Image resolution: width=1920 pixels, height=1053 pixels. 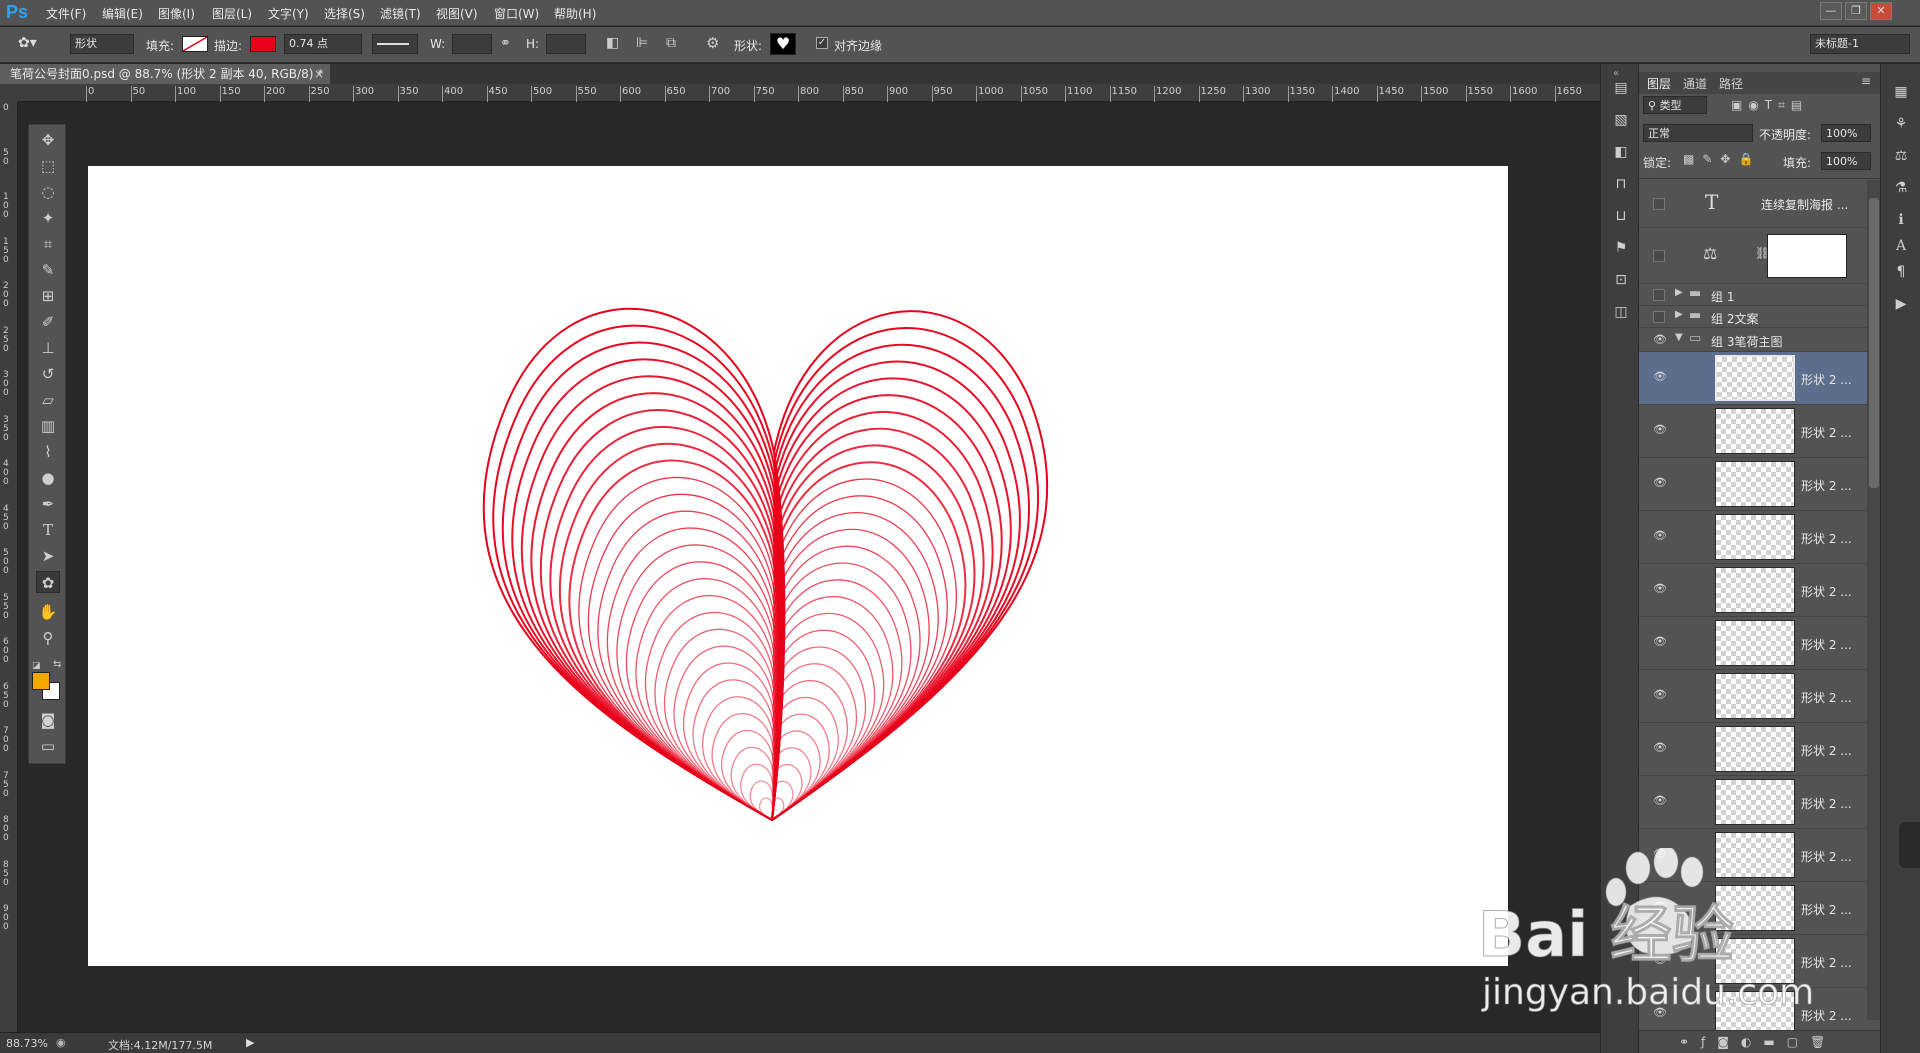 What do you see at coordinates (1616, 73) in the screenshot?
I see `collapse-arrows-icon: «` at bounding box center [1616, 73].